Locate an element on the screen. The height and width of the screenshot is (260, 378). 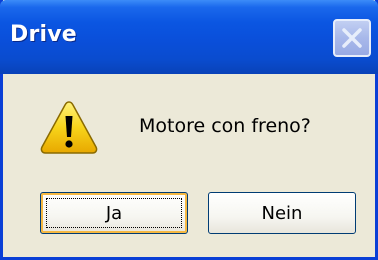
close-button is located at coordinates (352, 38).